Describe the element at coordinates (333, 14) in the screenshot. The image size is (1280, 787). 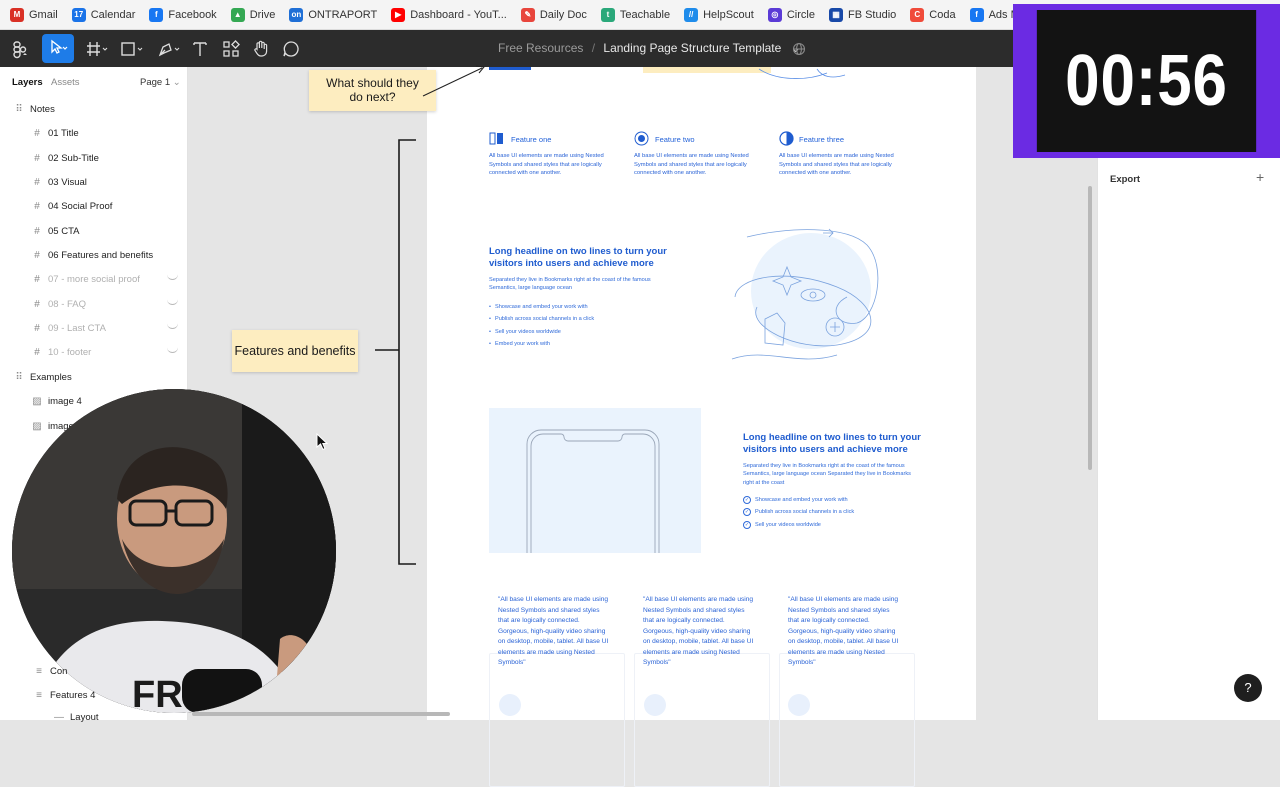
I see `bookmark-item: on ONTRAPORT` at that location.